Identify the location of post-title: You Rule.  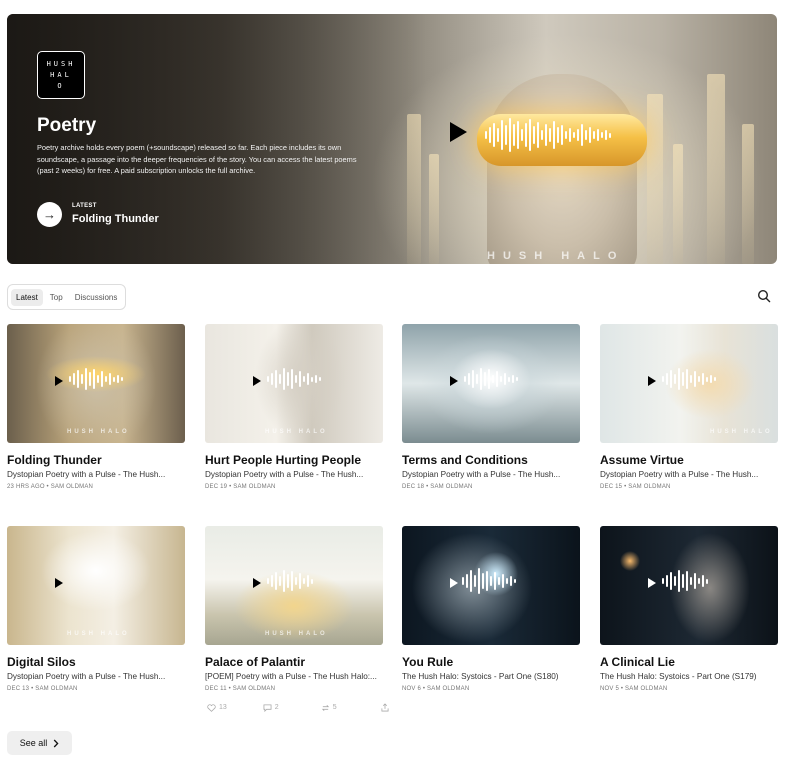
(491, 662).